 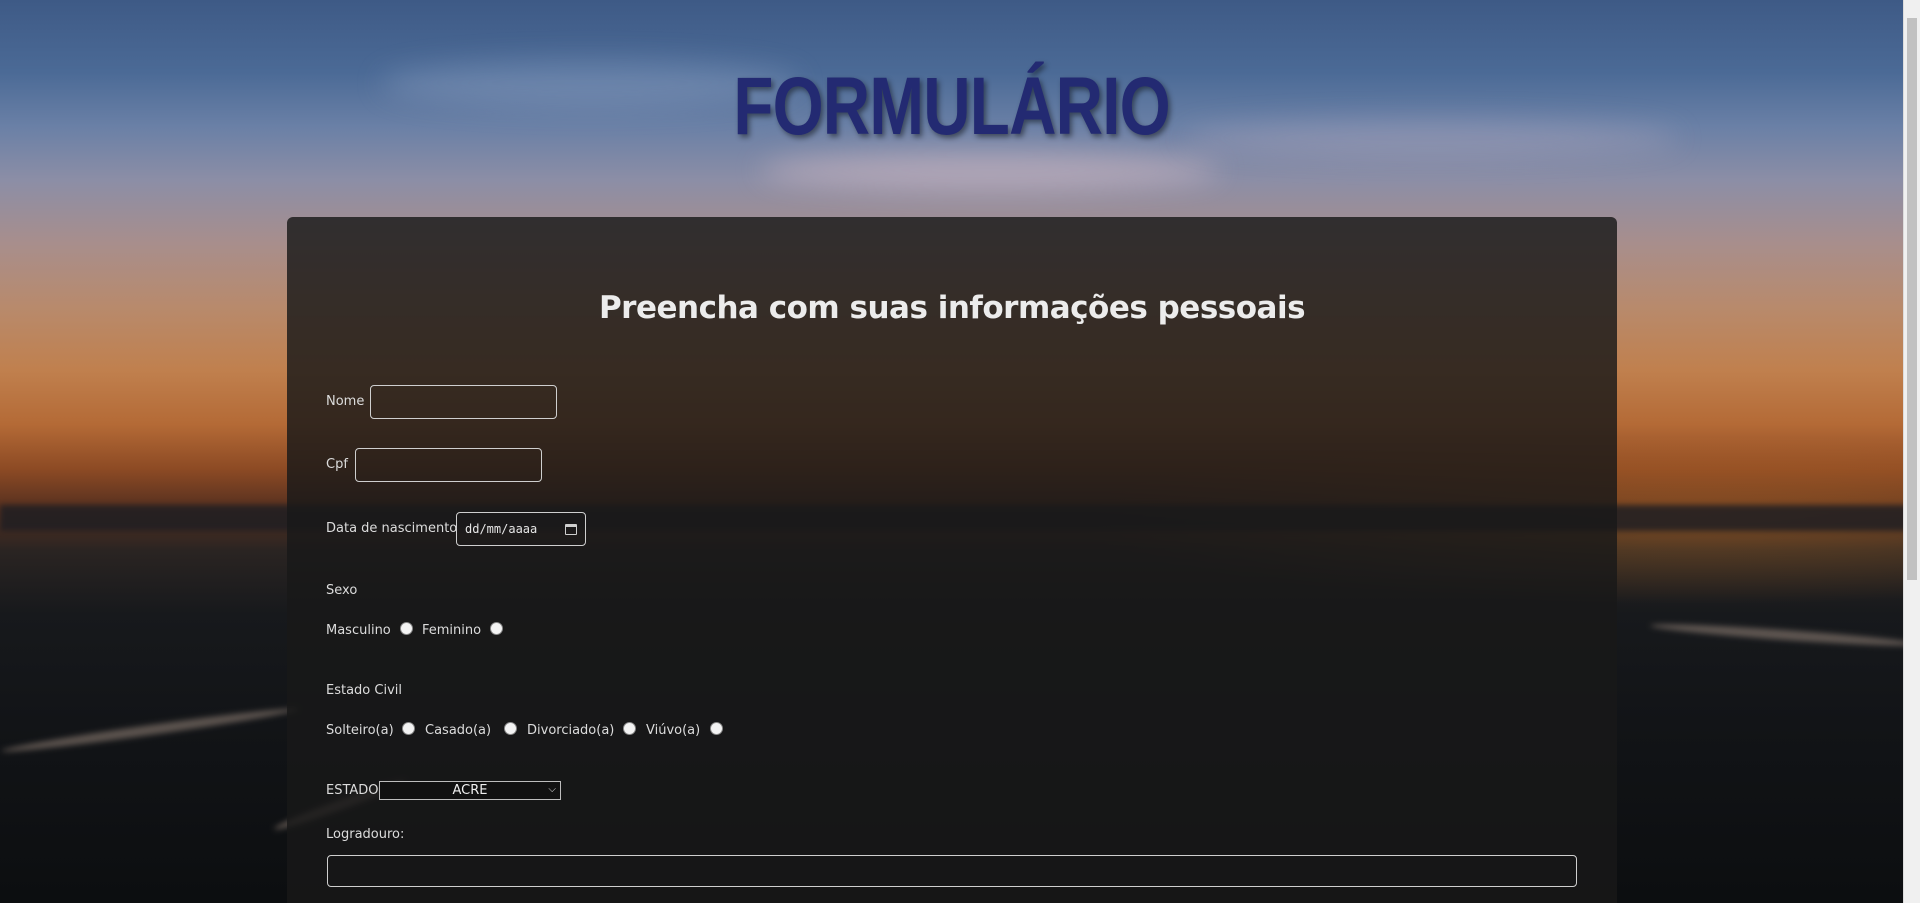 I want to click on estado-civil-option-label: Casado(a), so click(x=458, y=730).